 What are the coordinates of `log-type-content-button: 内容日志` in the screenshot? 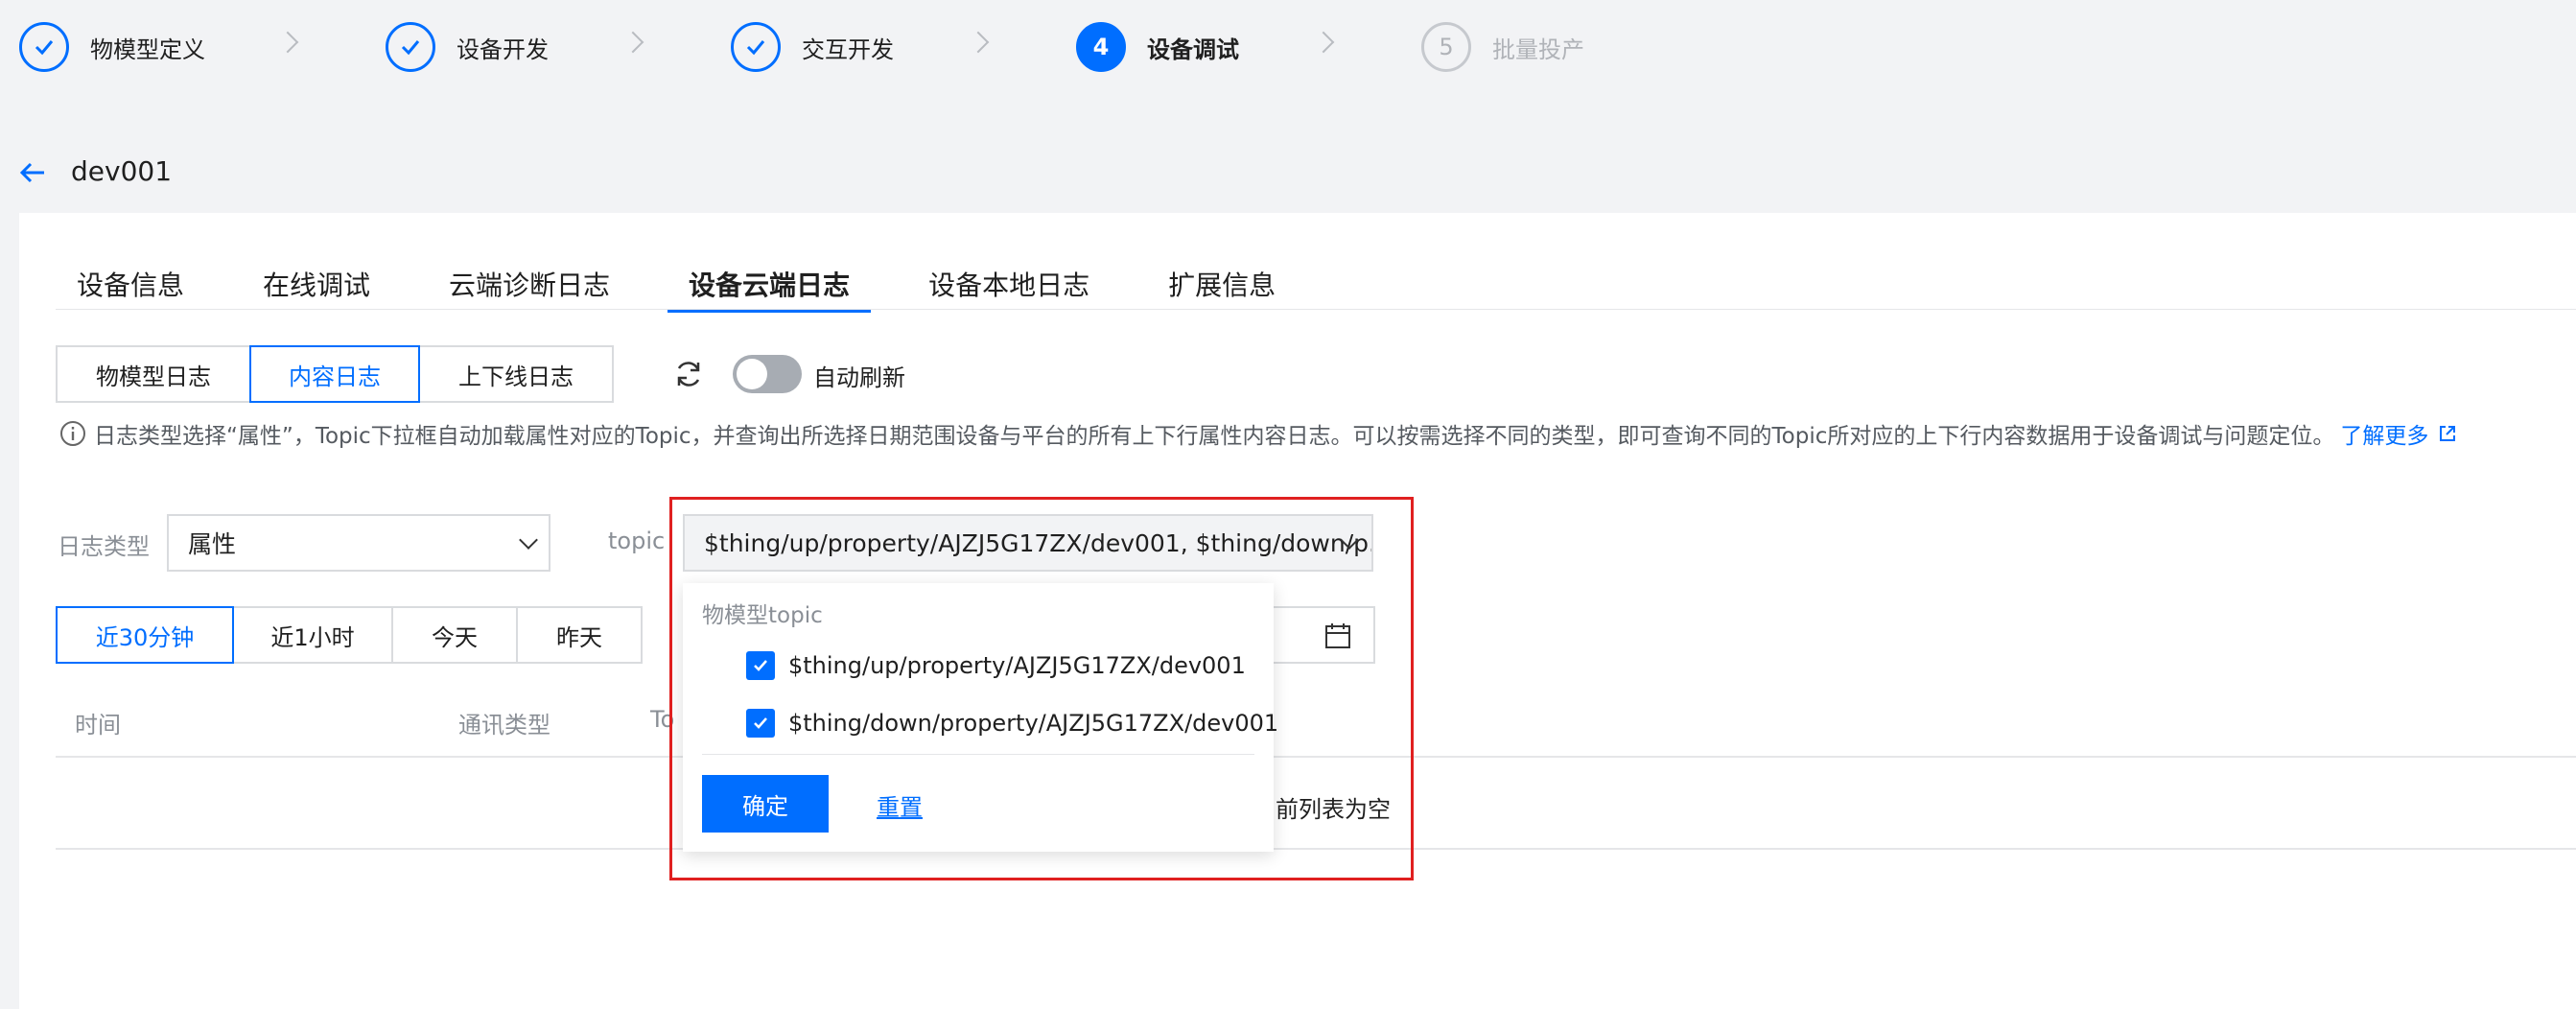 It's located at (334, 374).